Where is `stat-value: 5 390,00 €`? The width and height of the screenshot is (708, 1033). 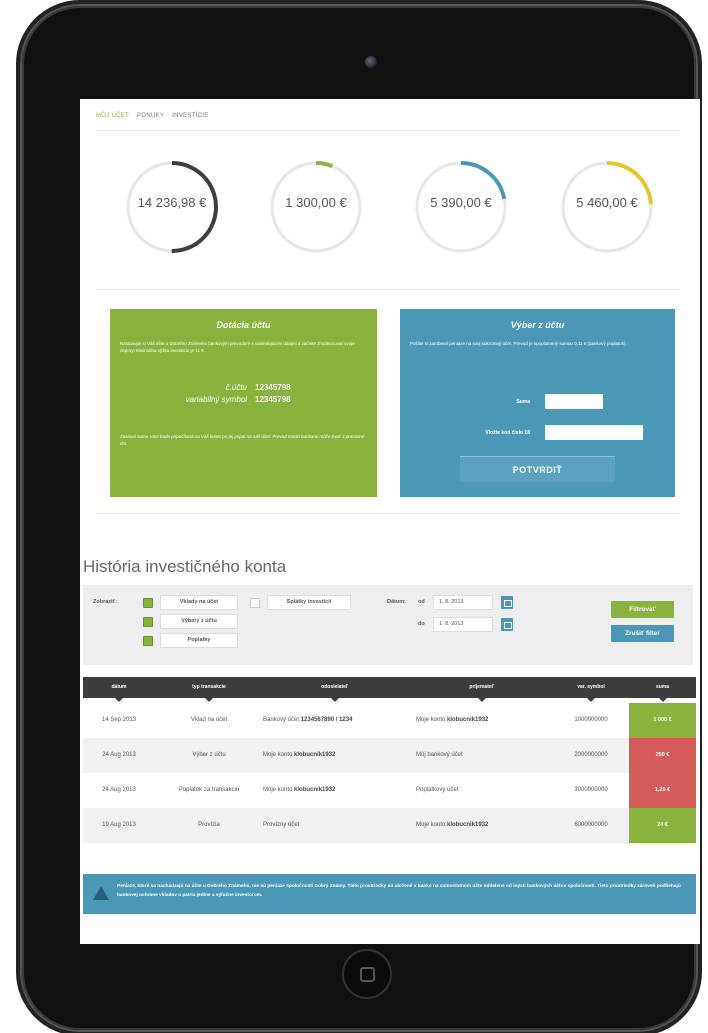 stat-value: 5 390,00 € is located at coordinates (461, 202).